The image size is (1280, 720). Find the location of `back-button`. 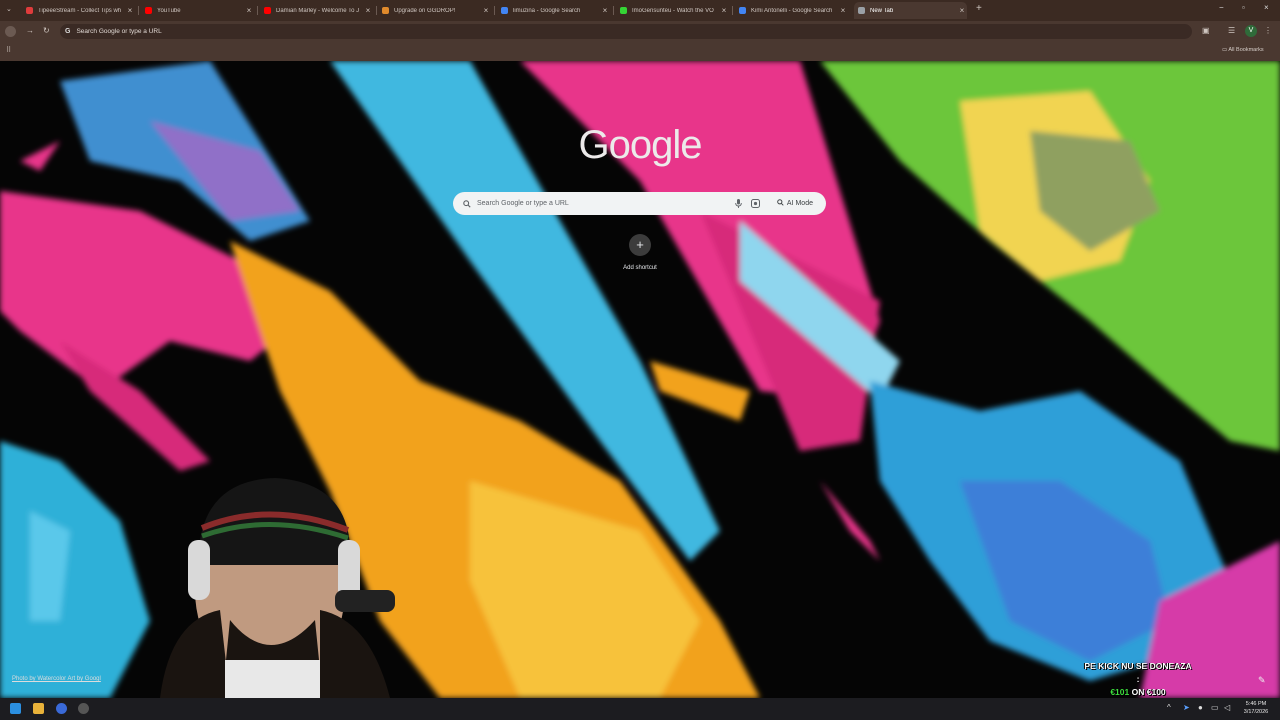

back-button is located at coordinates (10, 31).